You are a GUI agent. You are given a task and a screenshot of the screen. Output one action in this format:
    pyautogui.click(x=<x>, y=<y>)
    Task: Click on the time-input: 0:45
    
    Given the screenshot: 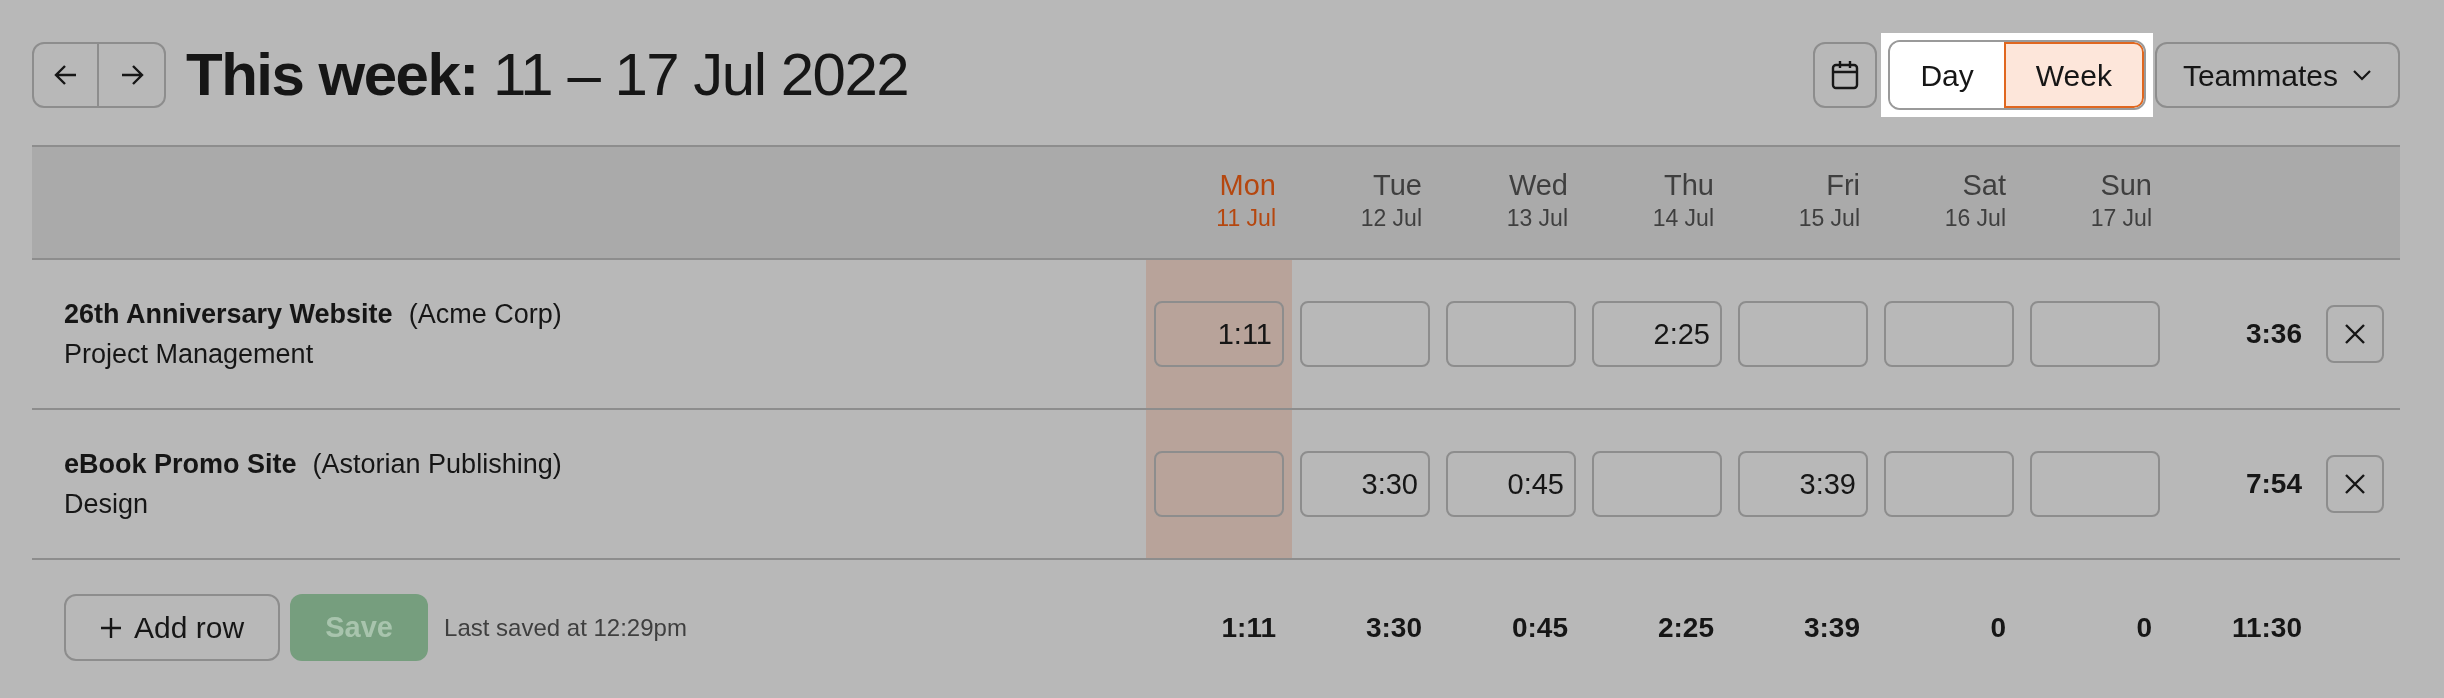 What is the action you would take?
    pyautogui.click(x=1511, y=484)
    